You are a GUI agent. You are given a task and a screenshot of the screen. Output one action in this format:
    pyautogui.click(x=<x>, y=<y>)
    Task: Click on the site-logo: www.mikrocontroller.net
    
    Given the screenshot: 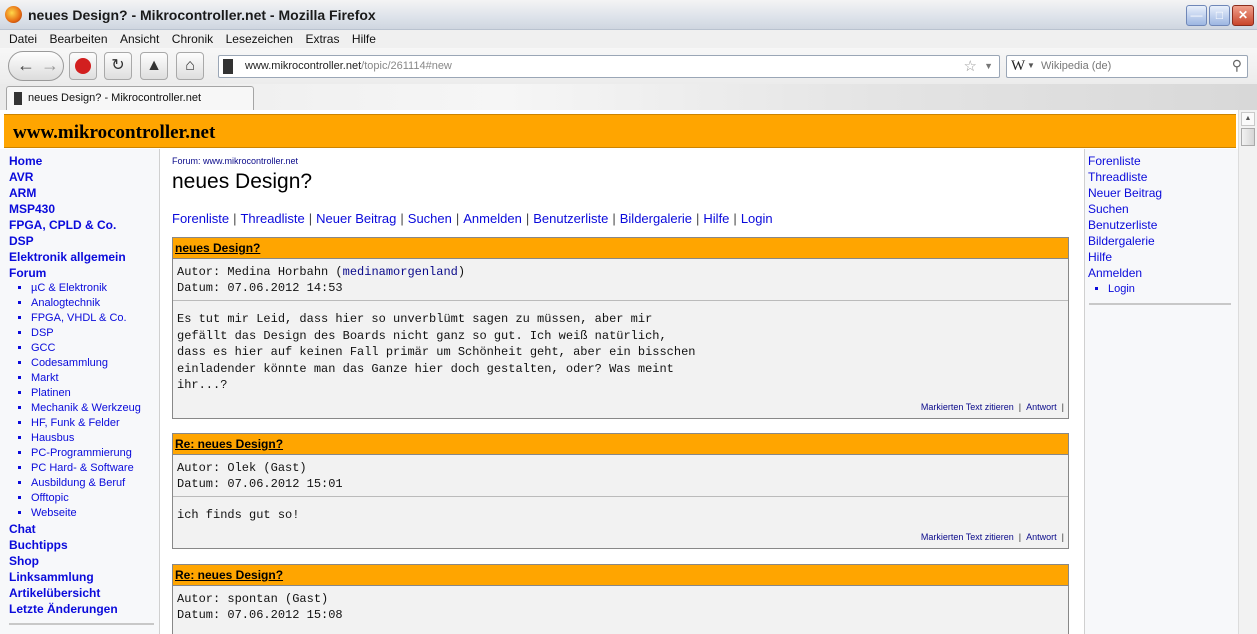 What is the action you would take?
    pyautogui.click(x=114, y=133)
    